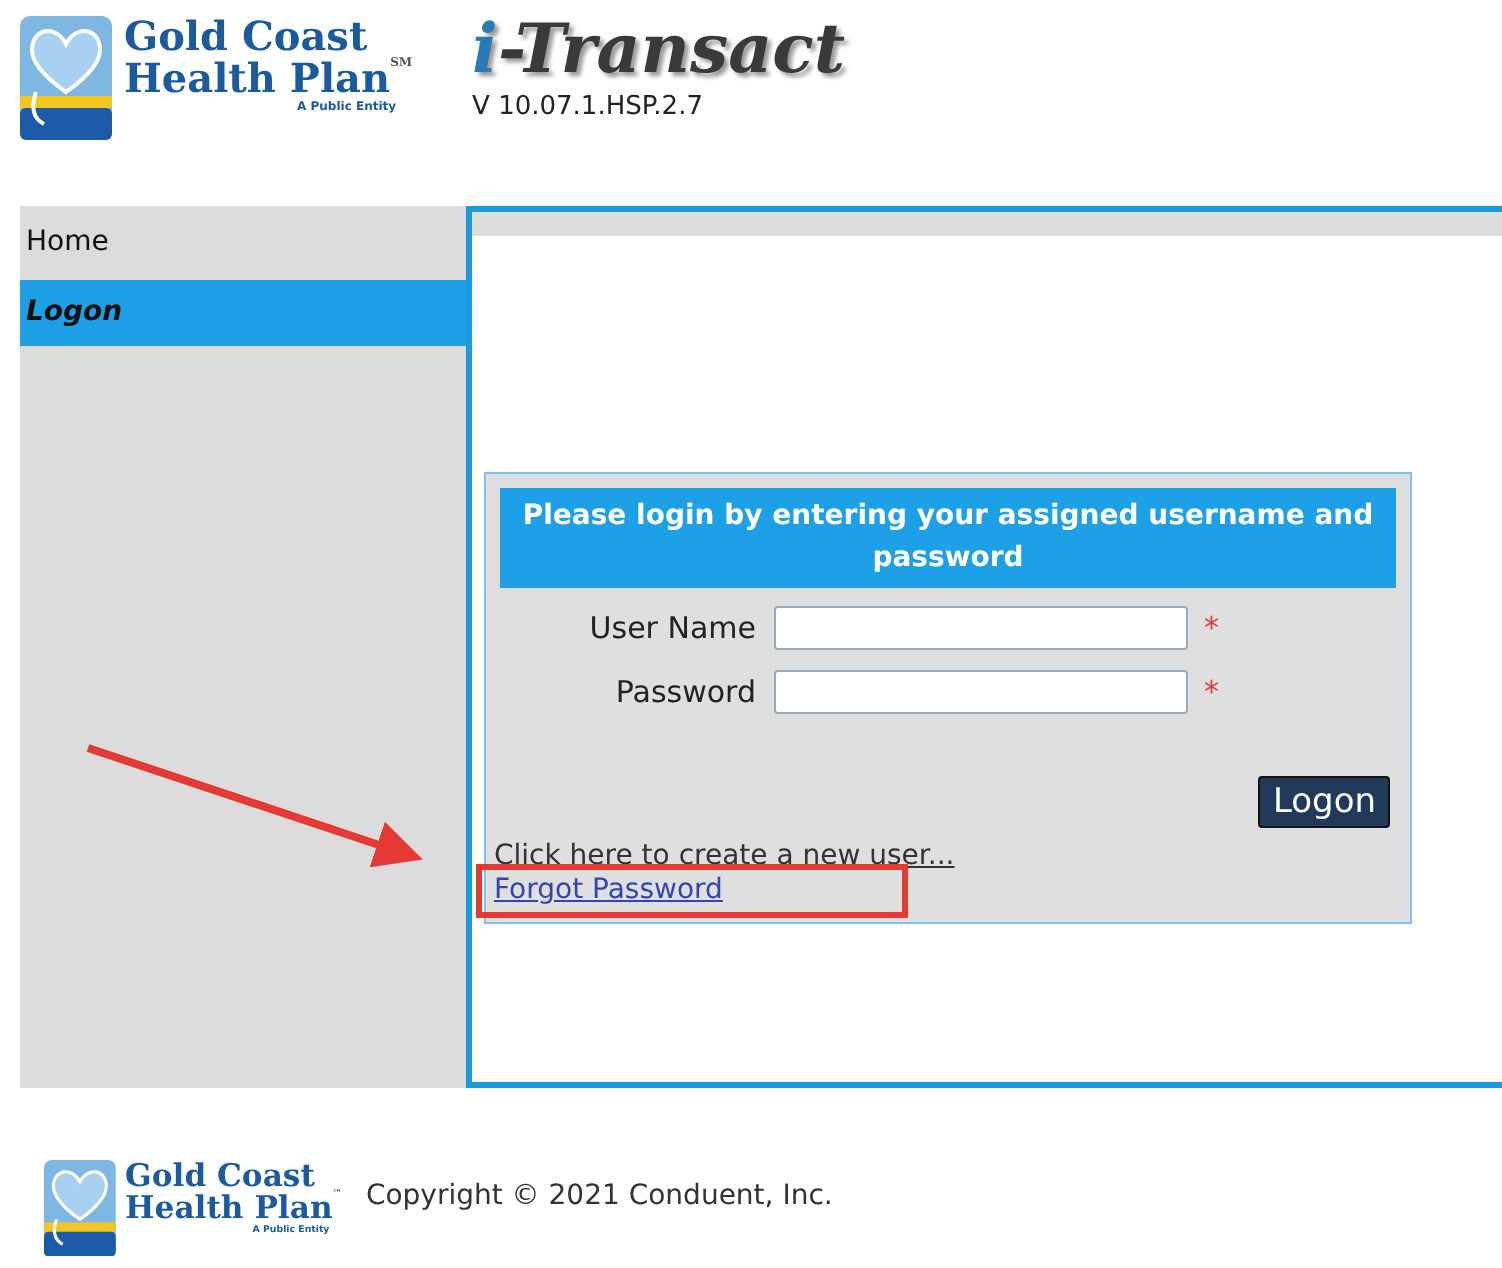 This screenshot has height=1268, width=1502. I want to click on copyright-text: Copyright © 2021 Conduent, Inc., so click(599, 1196).